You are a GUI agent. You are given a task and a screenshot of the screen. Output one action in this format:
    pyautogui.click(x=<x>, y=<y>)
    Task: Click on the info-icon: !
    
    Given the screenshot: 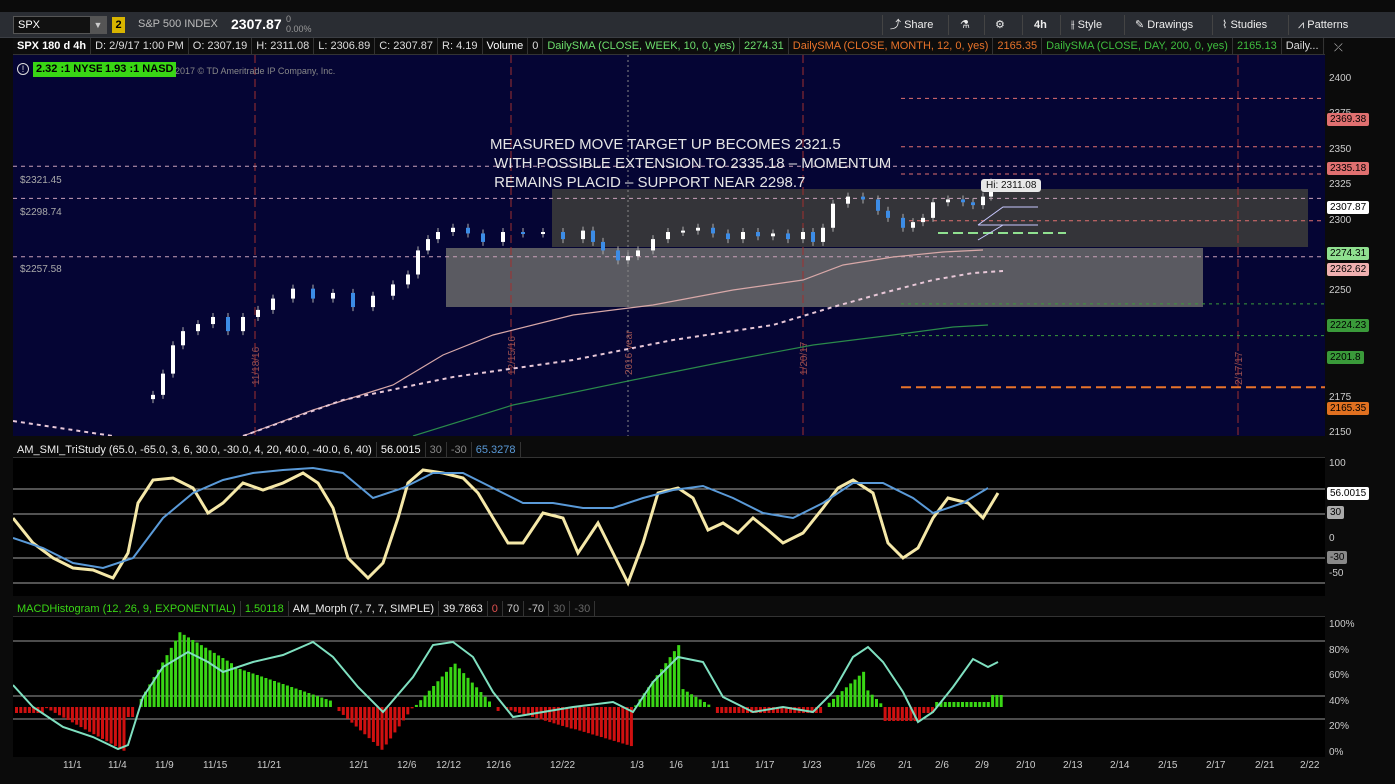 What is the action you would take?
    pyautogui.click(x=23, y=69)
    